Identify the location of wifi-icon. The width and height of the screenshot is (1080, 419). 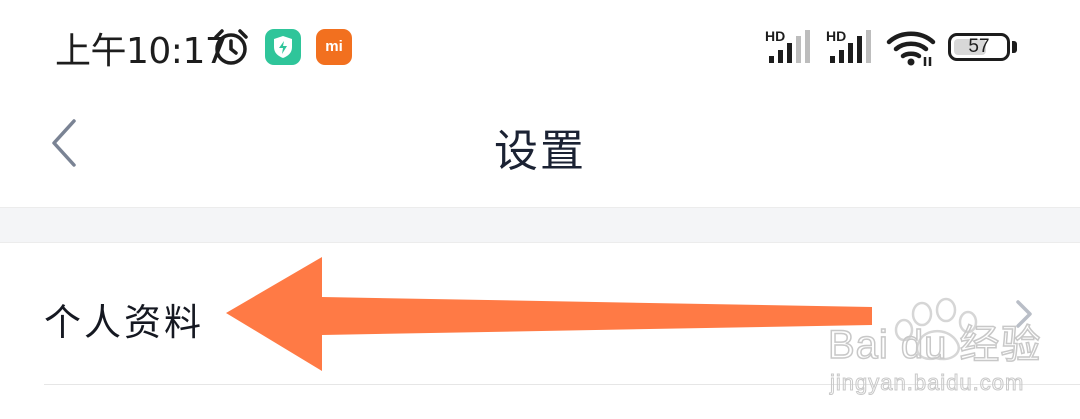
(911, 48).